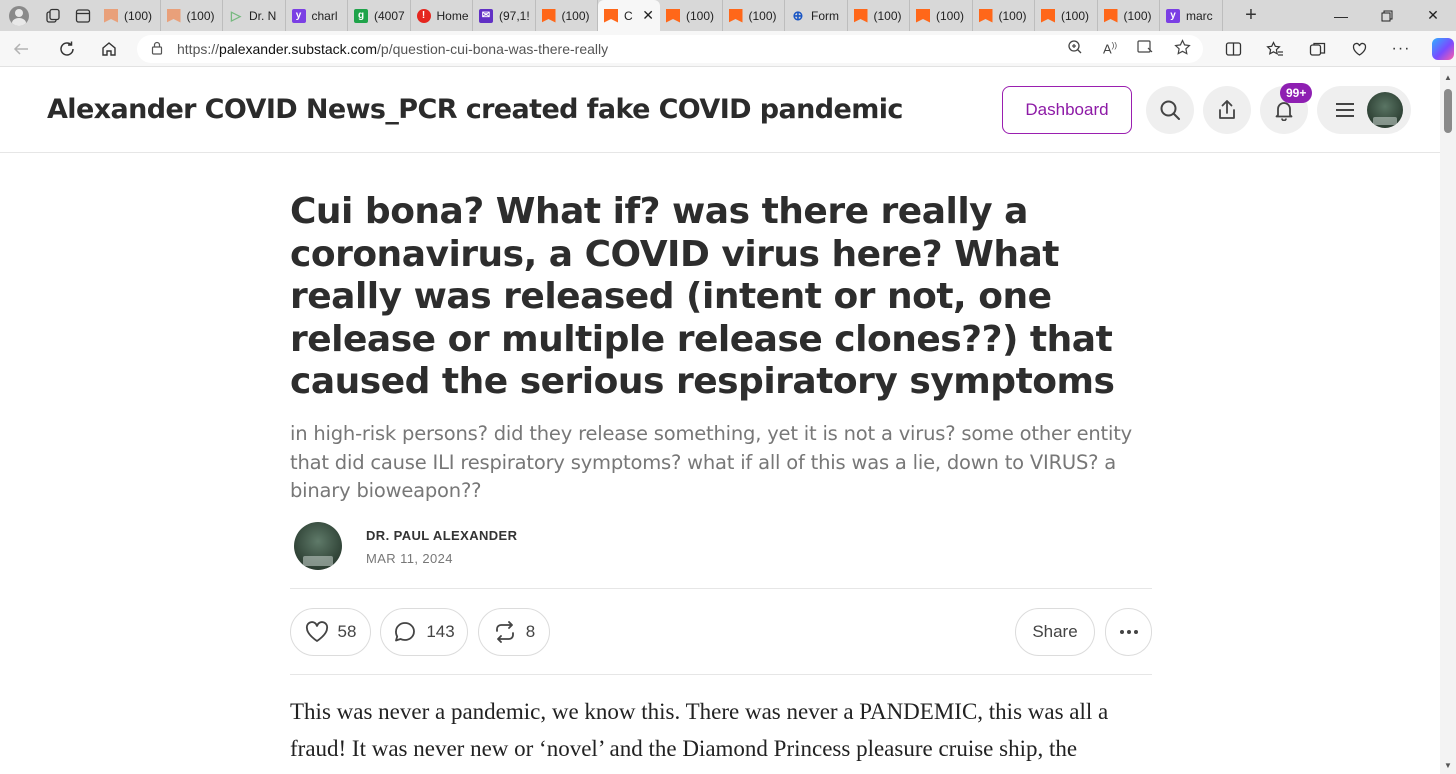 The image size is (1456, 774). Describe the element at coordinates (1173, 15) in the screenshot. I see `yahoo-icon: y` at that location.